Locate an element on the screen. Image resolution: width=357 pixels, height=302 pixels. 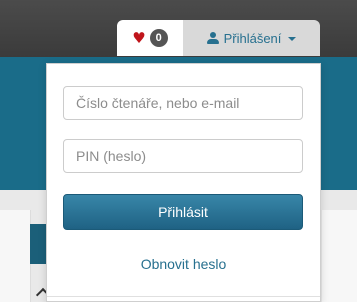
header-button-group: ♥ 0 Přihlášení is located at coordinates (218, 38).